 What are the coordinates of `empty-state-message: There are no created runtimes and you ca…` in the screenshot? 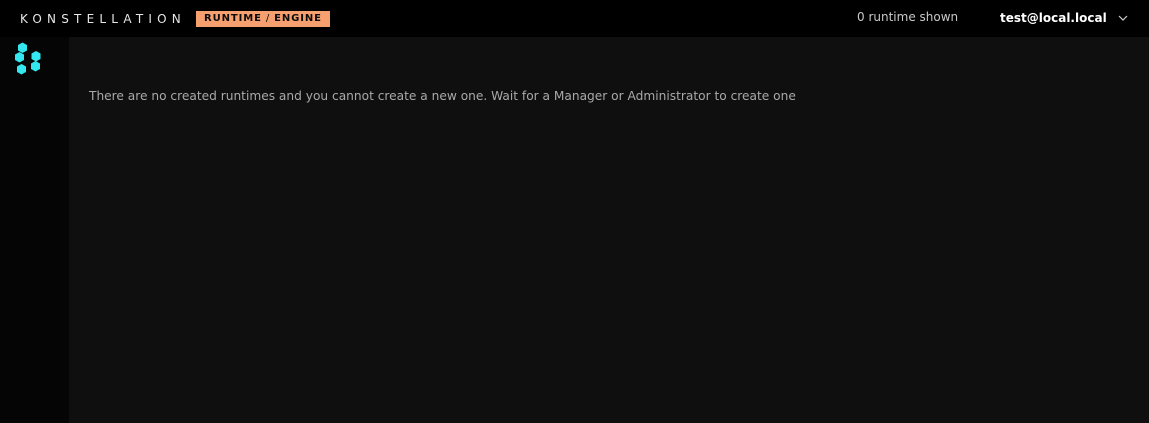 It's located at (442, 96).